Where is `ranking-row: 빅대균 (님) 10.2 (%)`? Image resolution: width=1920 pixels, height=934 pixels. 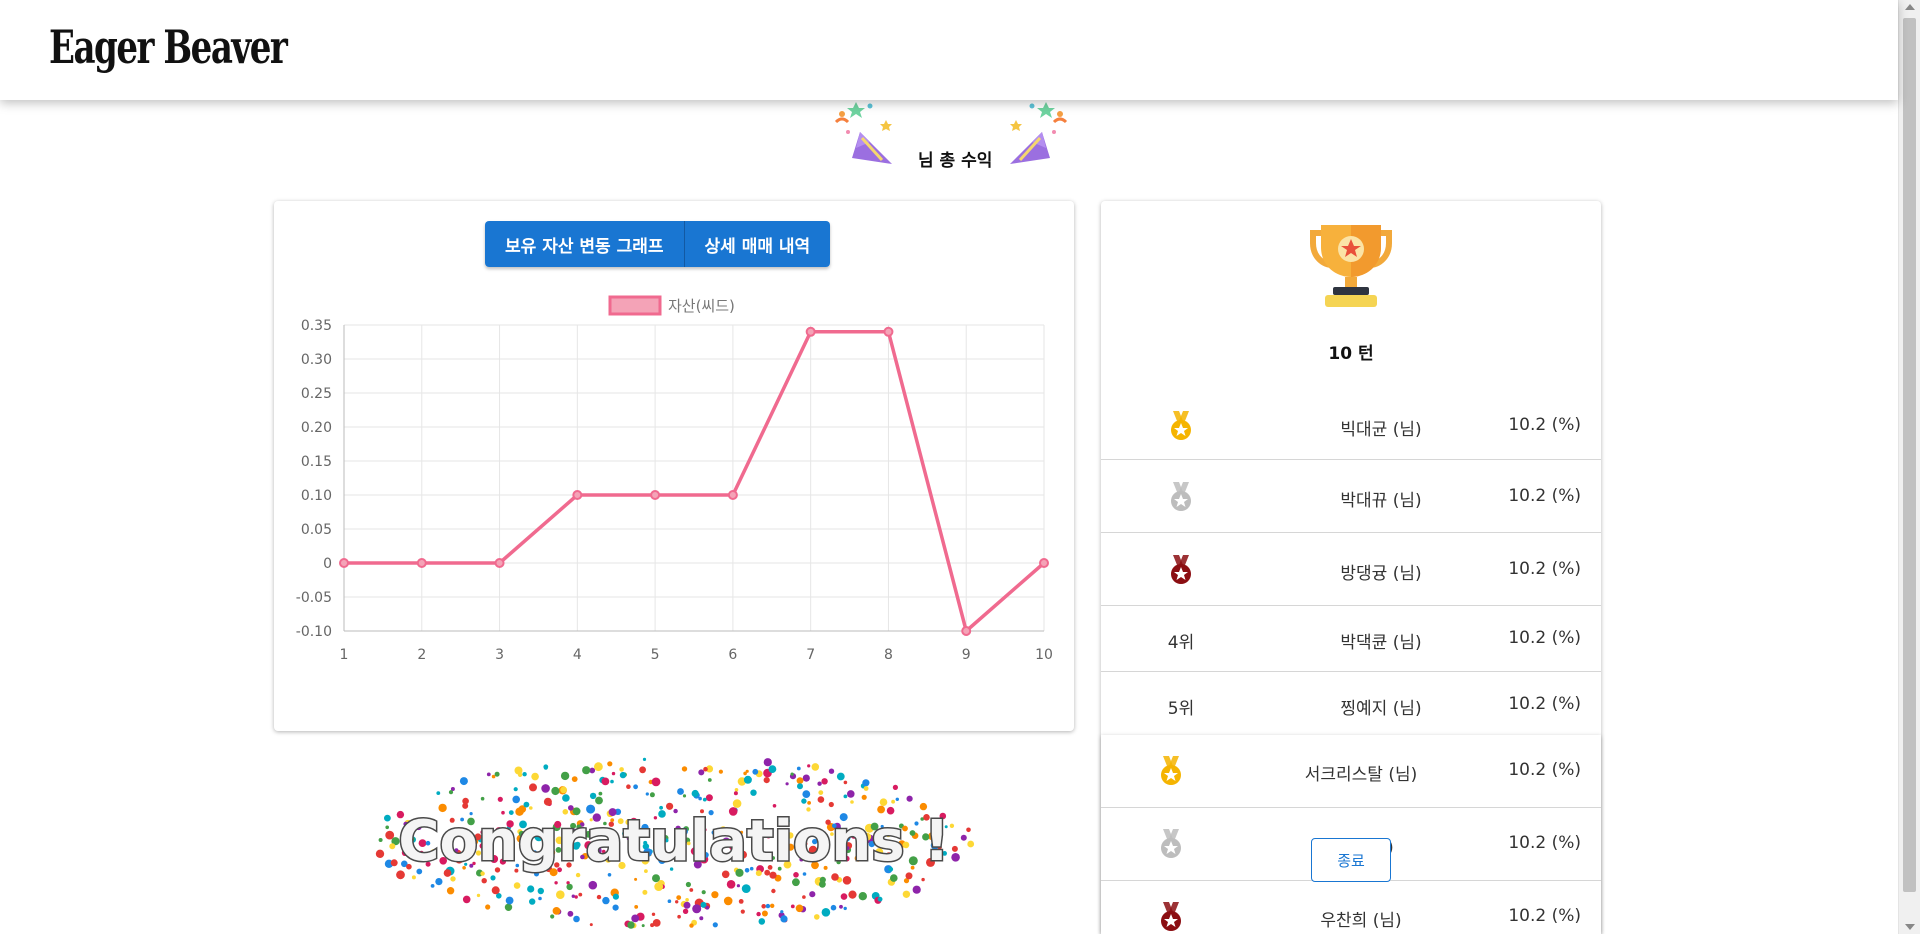
ranking-row: 빅대균 (님) 10.2 (%) is located at coordinates (1351, 425).